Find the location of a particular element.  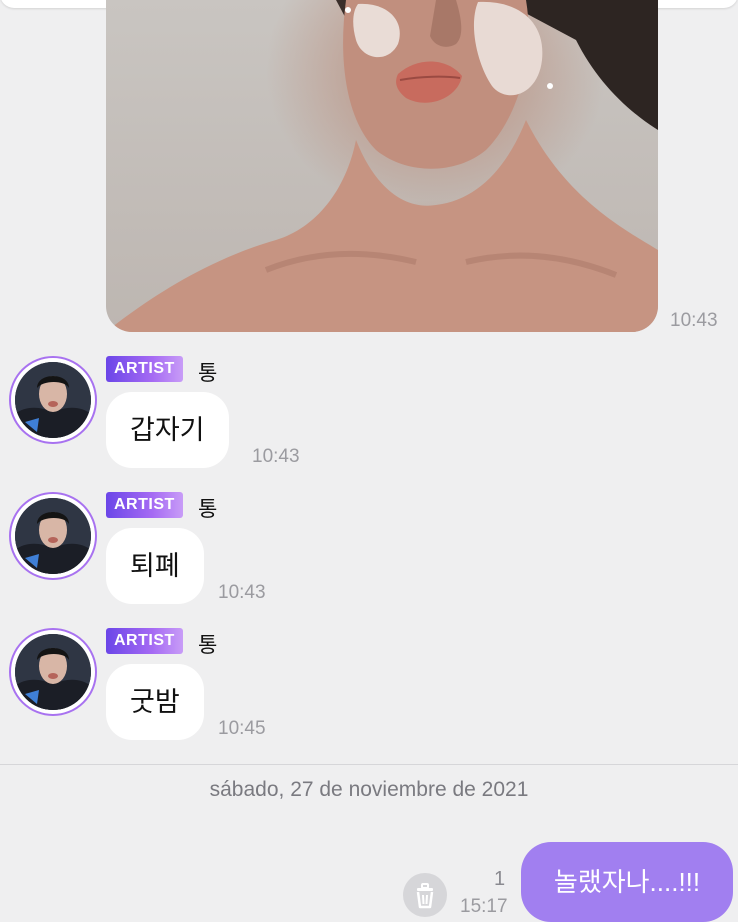

trash-icon is located at coordinates (425, 896).